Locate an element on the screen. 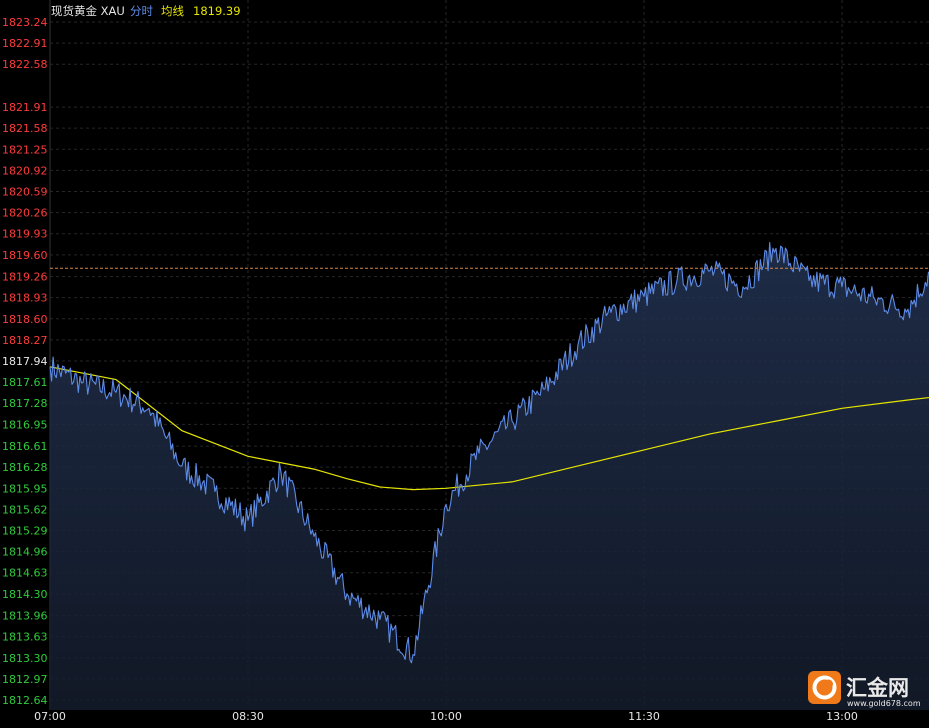  y-tick-label: 1813.63 is located at coordinates (25, 637).